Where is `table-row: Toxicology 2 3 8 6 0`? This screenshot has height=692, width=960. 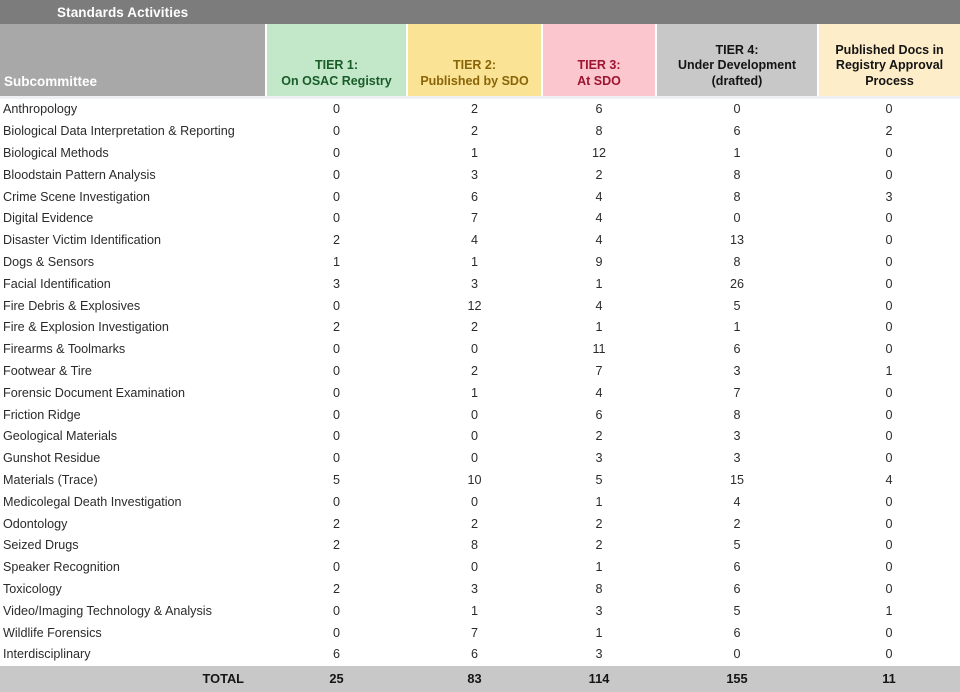 table-row: Toxicology 2 3 8 6 0 is located at coordinates (480, 589).